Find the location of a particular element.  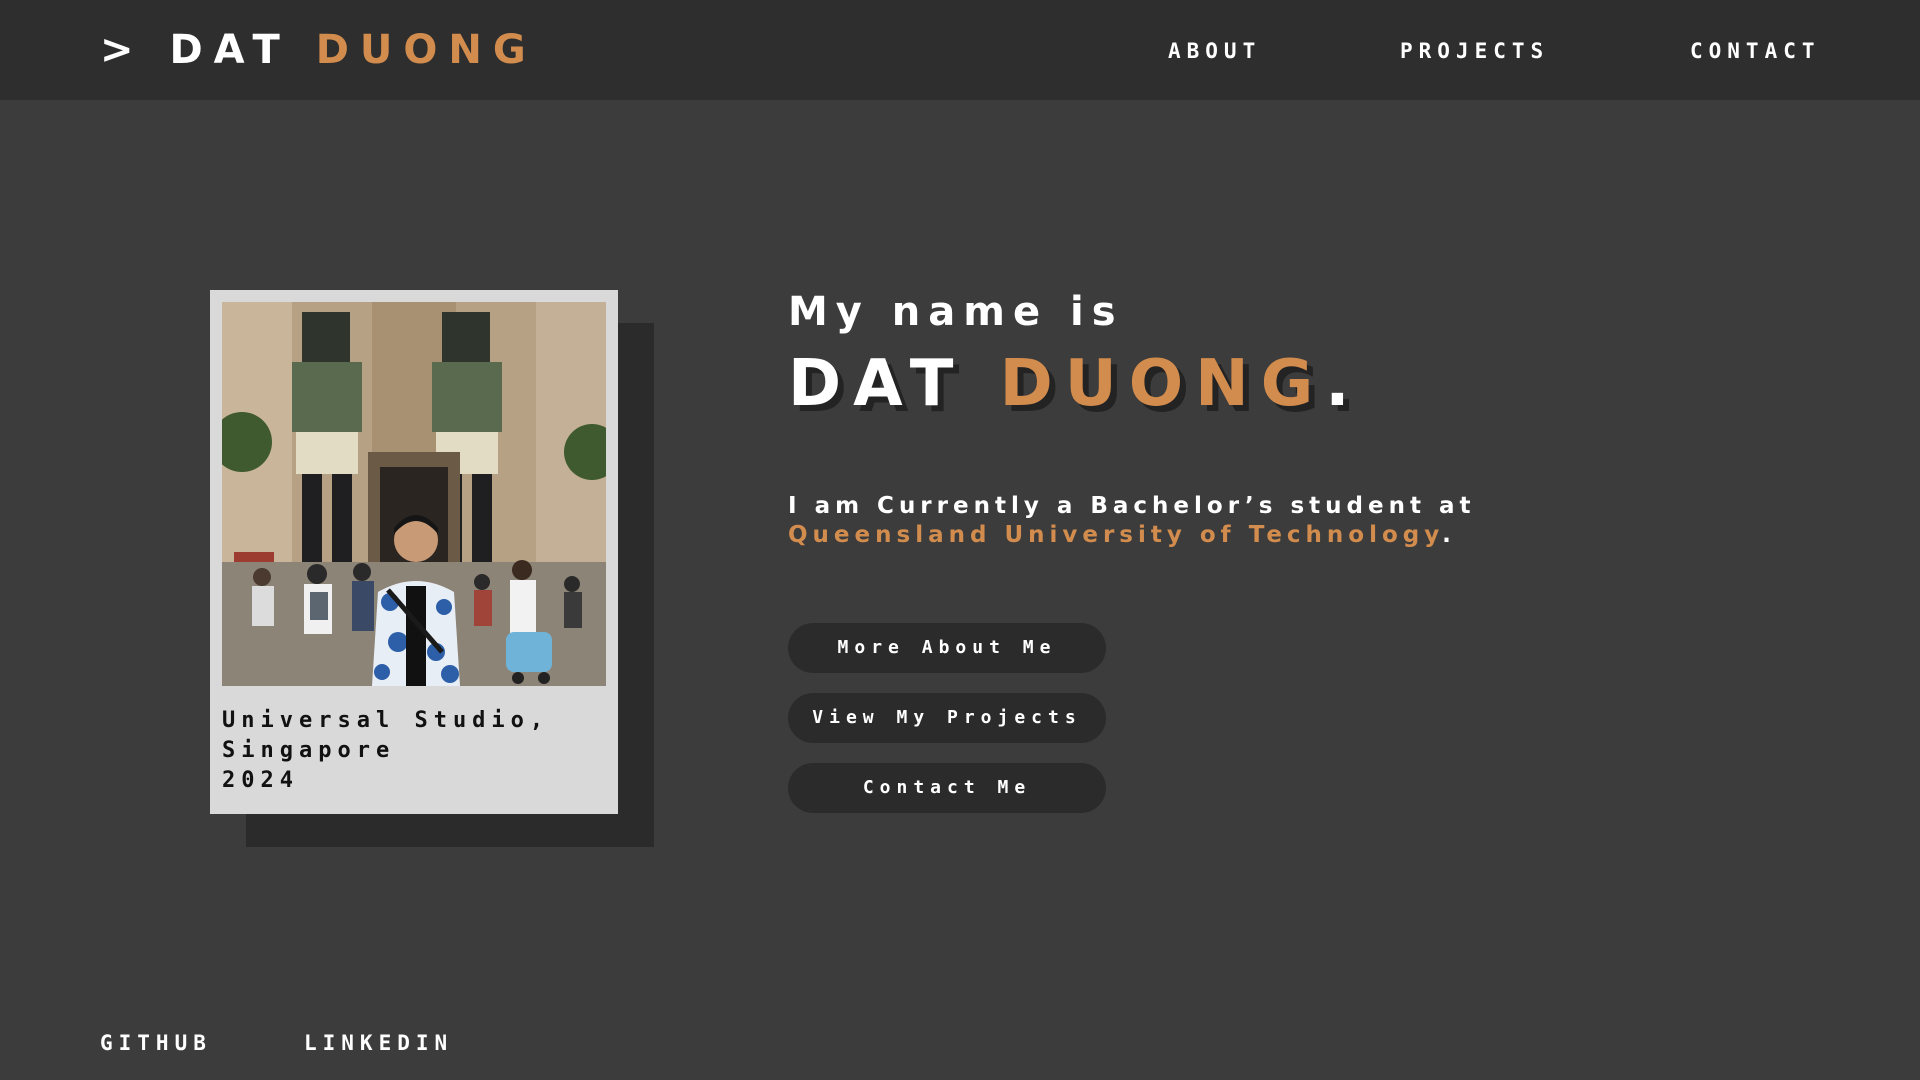

hero-intro: My name is is located at coordinates (956, 312).